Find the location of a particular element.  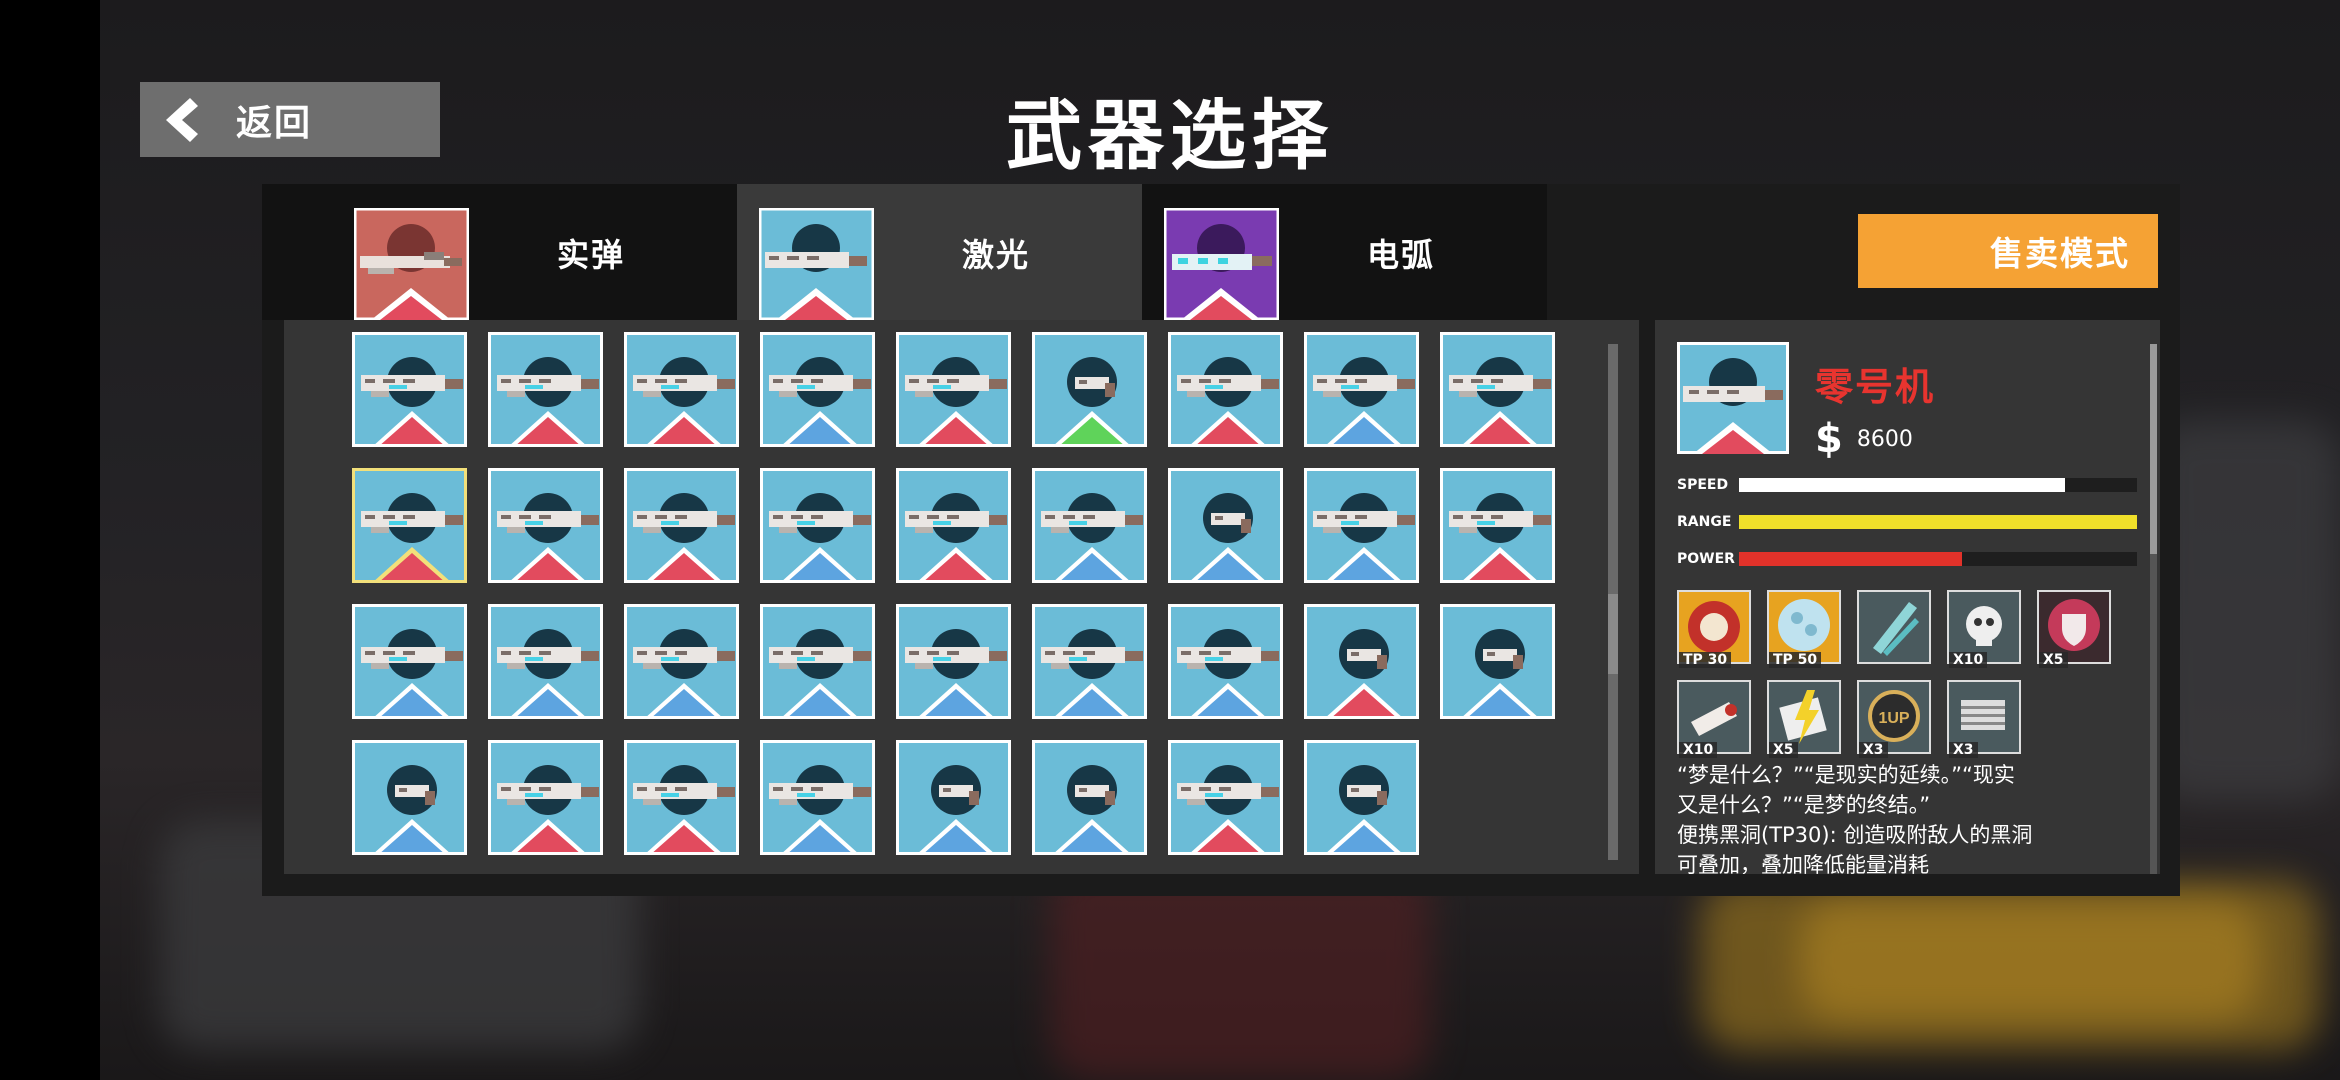

tab-arc-label: 电弧 is located at coordinates (1401, 255).